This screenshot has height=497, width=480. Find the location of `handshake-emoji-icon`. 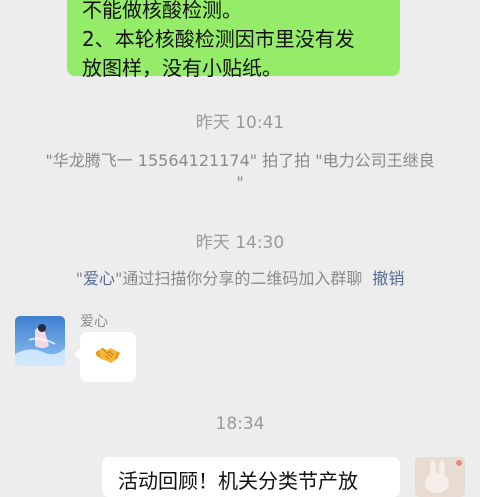

handshake-emoji-icon is located at coordinates (108, 357).